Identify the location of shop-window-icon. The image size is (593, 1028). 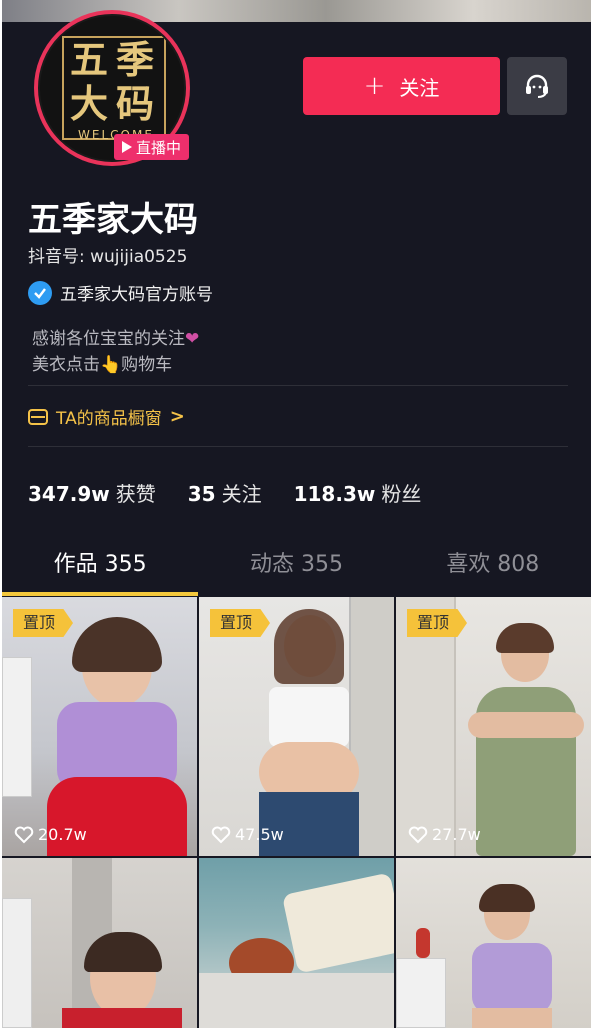
(38, 416).